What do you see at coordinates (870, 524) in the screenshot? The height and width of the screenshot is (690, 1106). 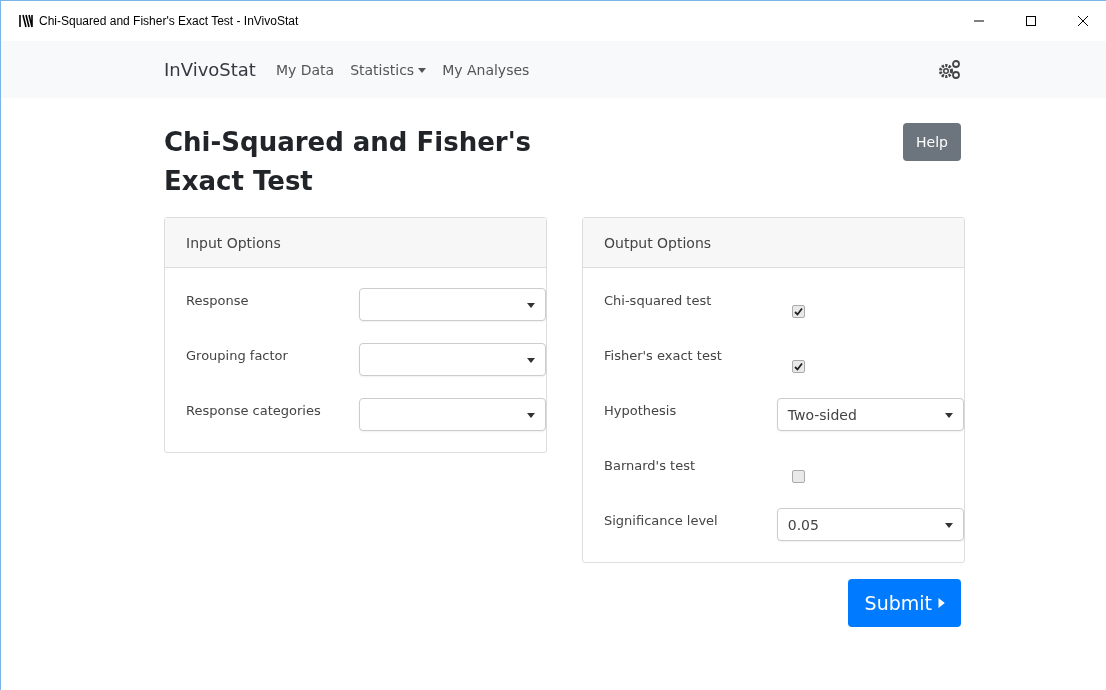 I see `select-field: 0.05` at bounding box center [870, 524].